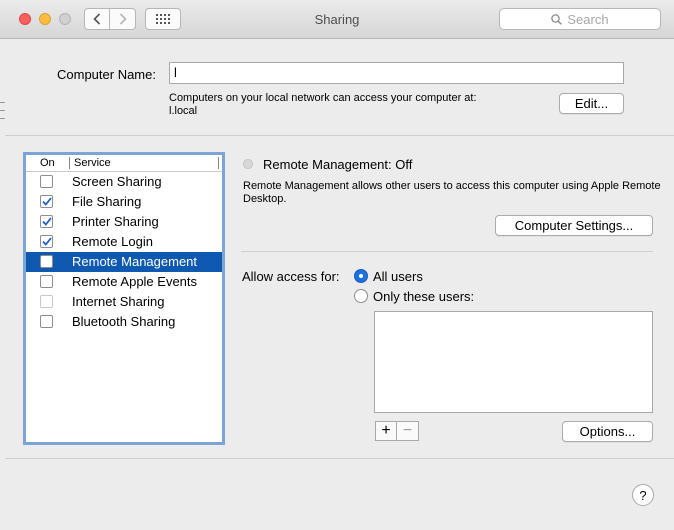  I want to click on allowed-users-list, so click(513, 362).